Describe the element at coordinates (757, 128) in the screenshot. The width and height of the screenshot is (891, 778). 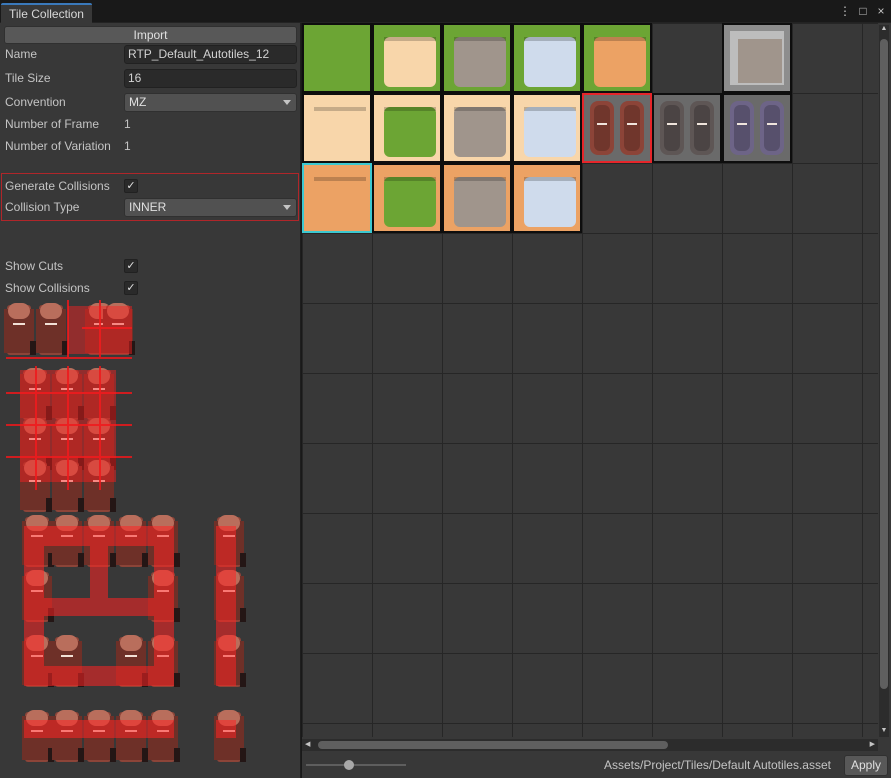
I see `tile-pillar-purple` at that location.